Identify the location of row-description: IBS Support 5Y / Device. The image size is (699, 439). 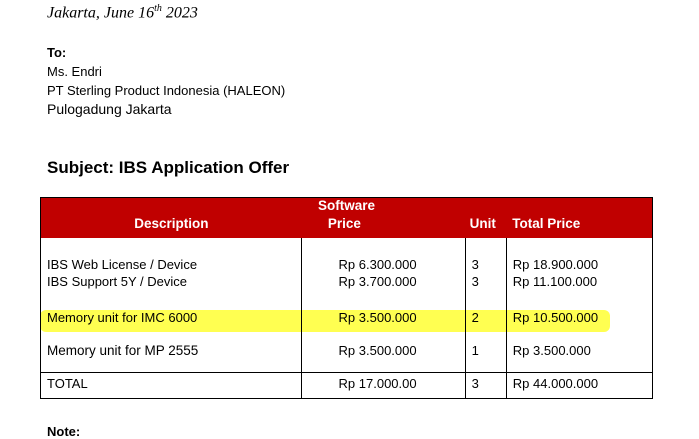
(170, 291).